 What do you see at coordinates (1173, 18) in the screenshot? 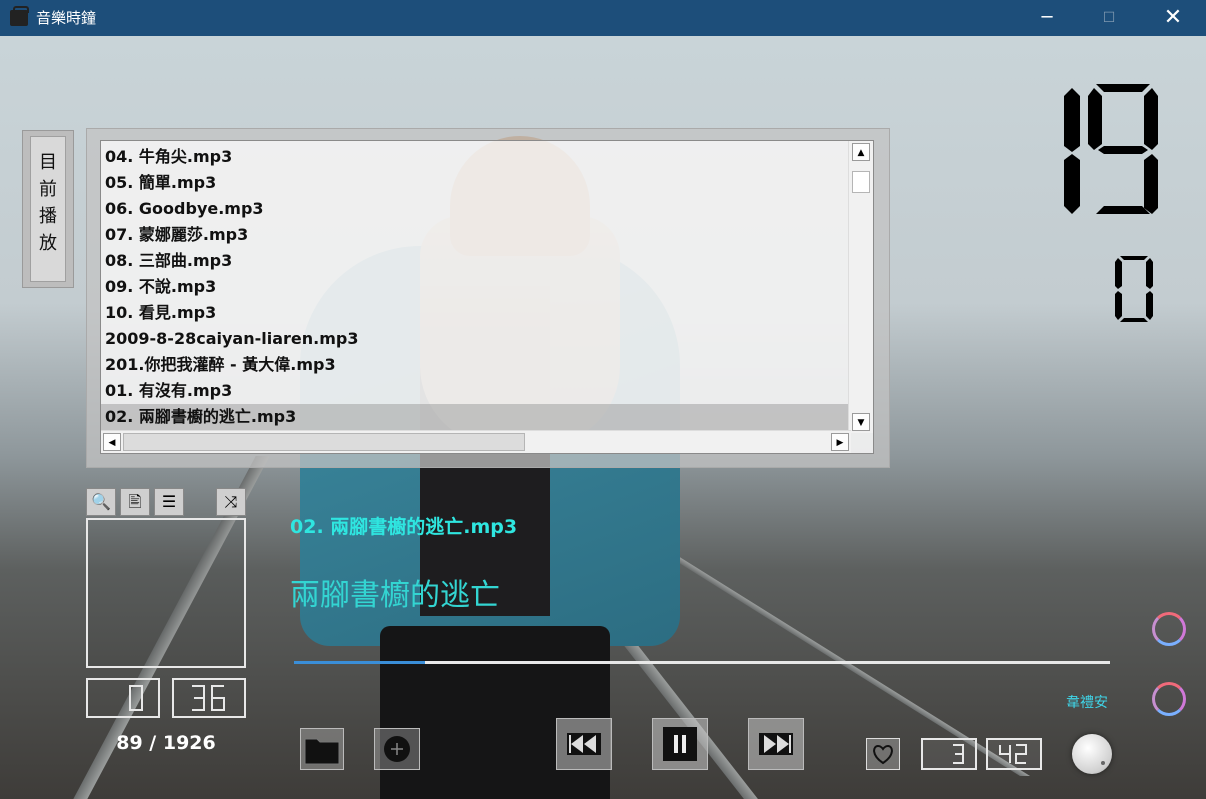
I see `close-button: ✕` at bounding box center [1173, 18].